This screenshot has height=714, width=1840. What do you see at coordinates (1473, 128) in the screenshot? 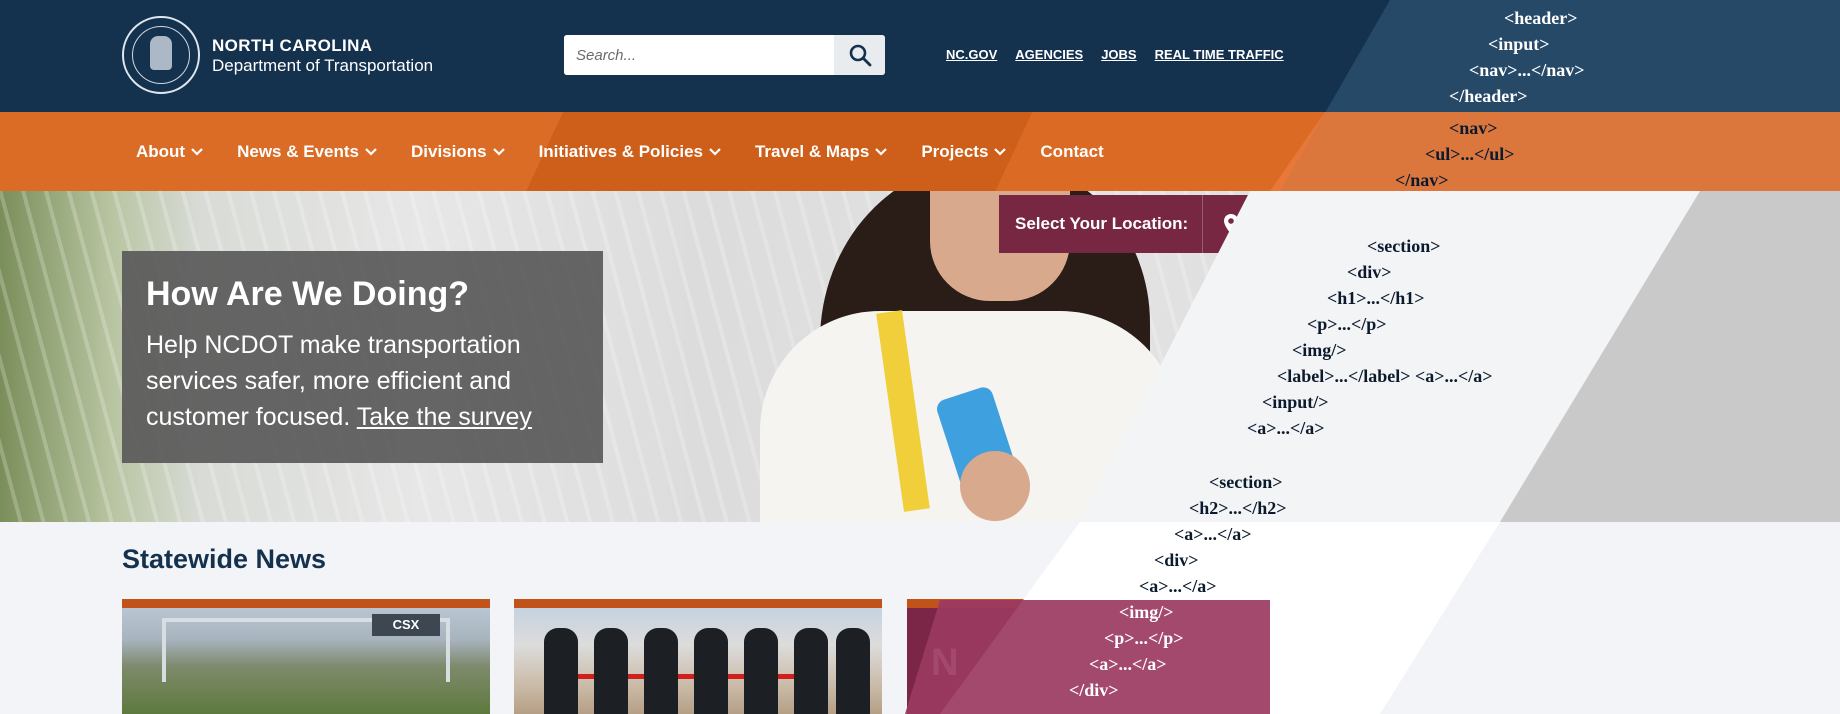
I see `code-tag: <nav>` at bounding box center [1473, 128].